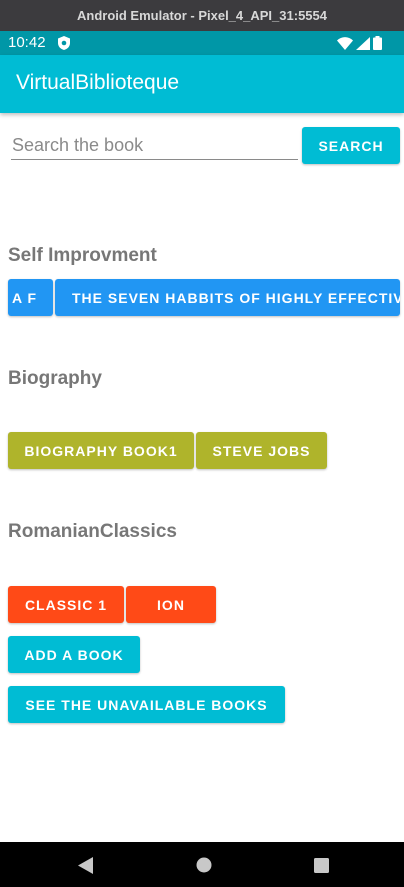  I want to click on emulator-title-bar: Android Emulator - Pixel_4_API_31:5554, so click(202, 15).